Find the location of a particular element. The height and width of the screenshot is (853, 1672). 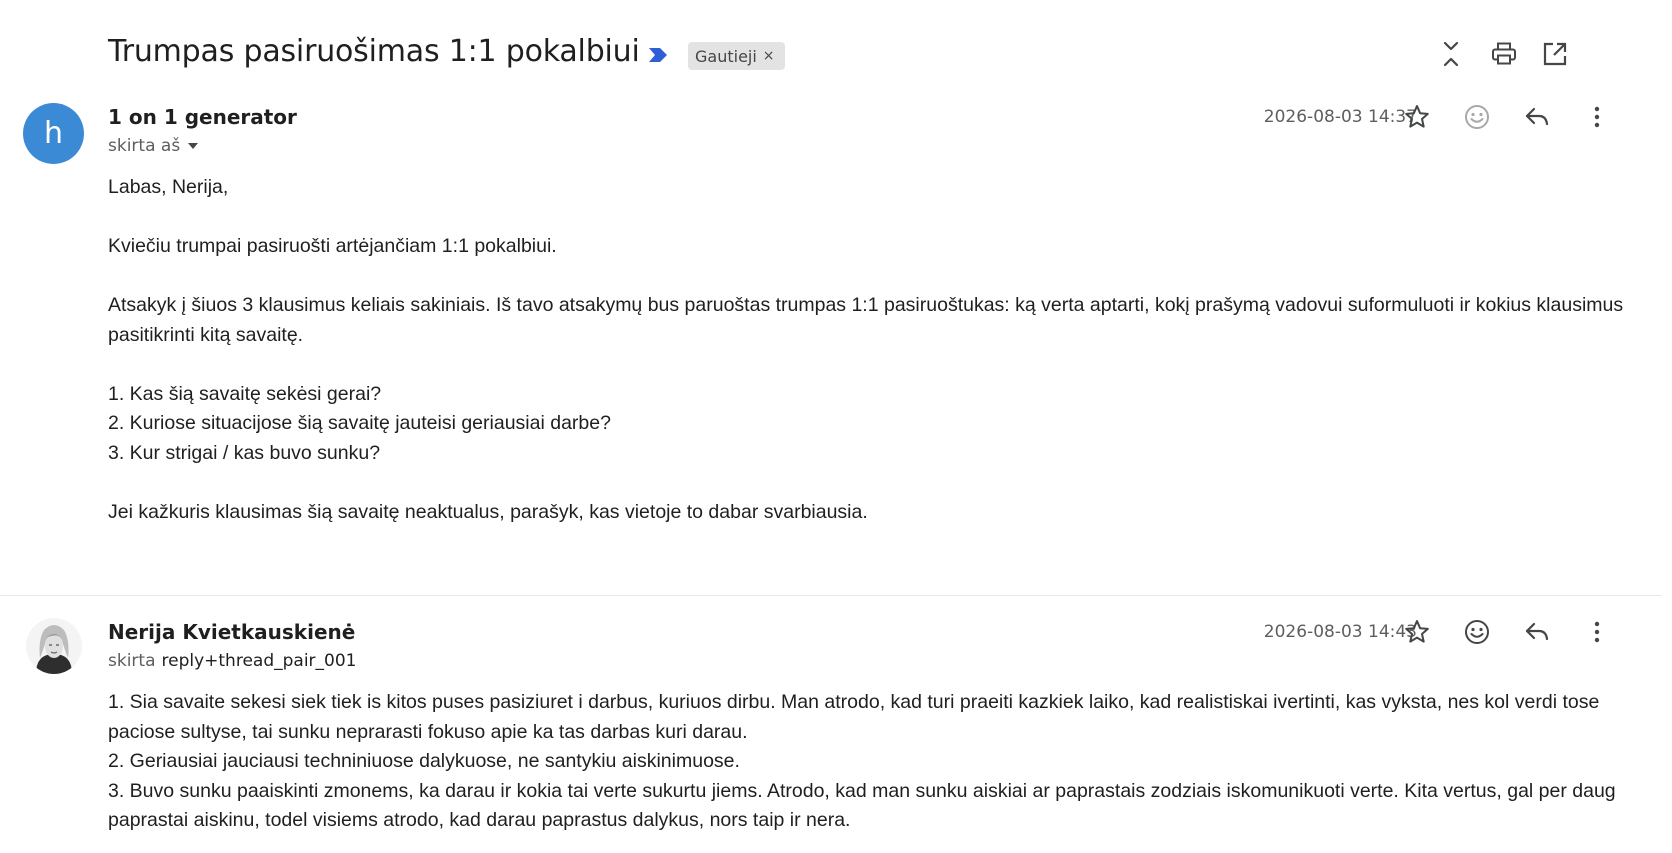

collapse-all-icon is located at coordinates (1451, 54).